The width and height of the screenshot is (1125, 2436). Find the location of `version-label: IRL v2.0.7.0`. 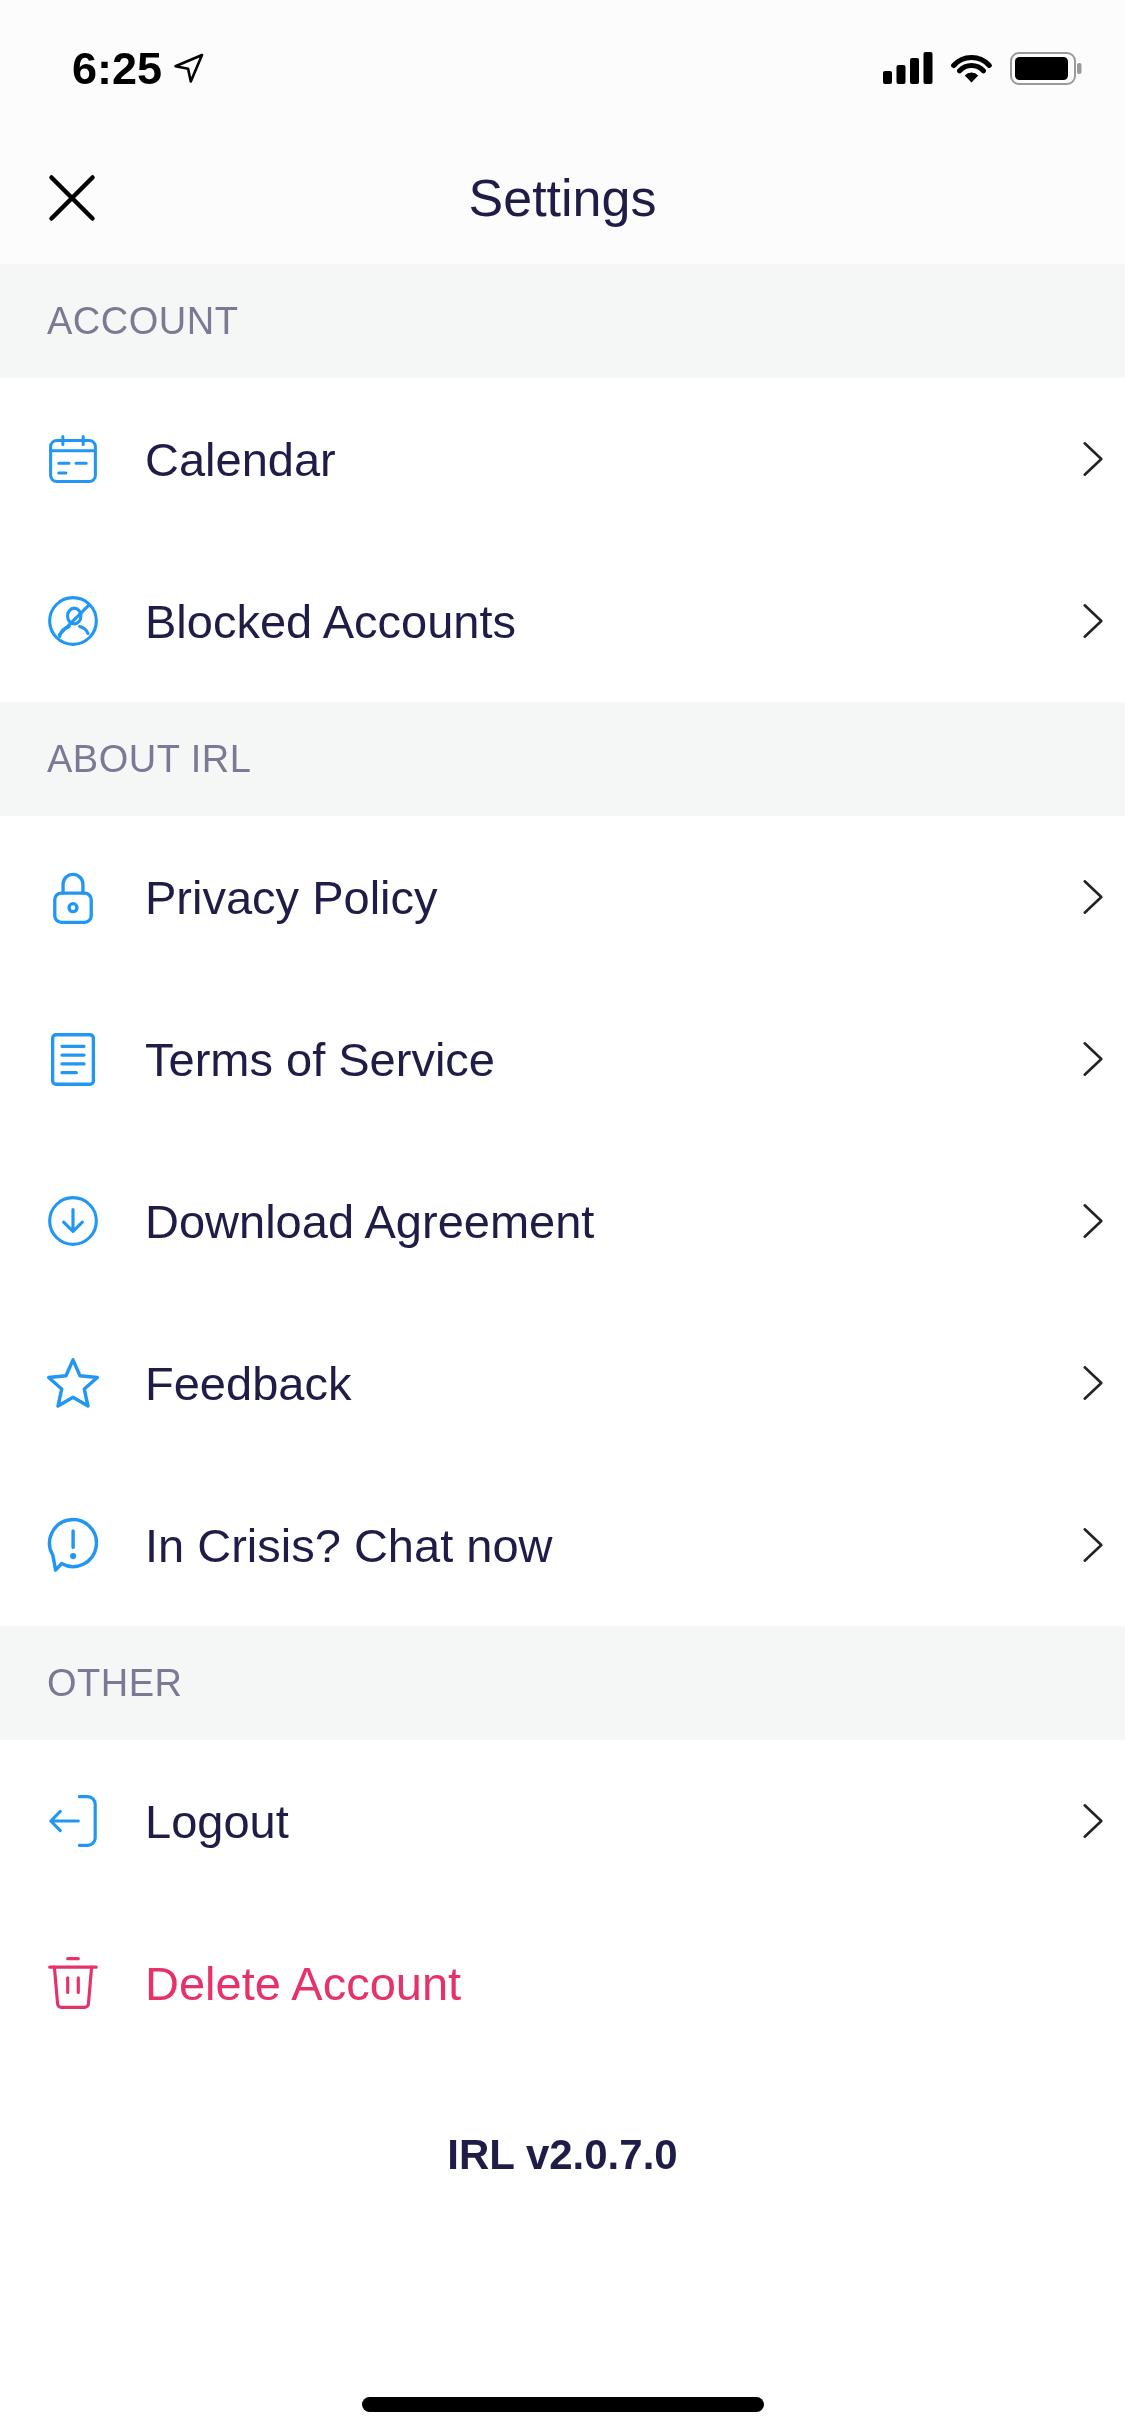

version-label: IRL v2.0.7.0 is located at coordinates (562, 2155).